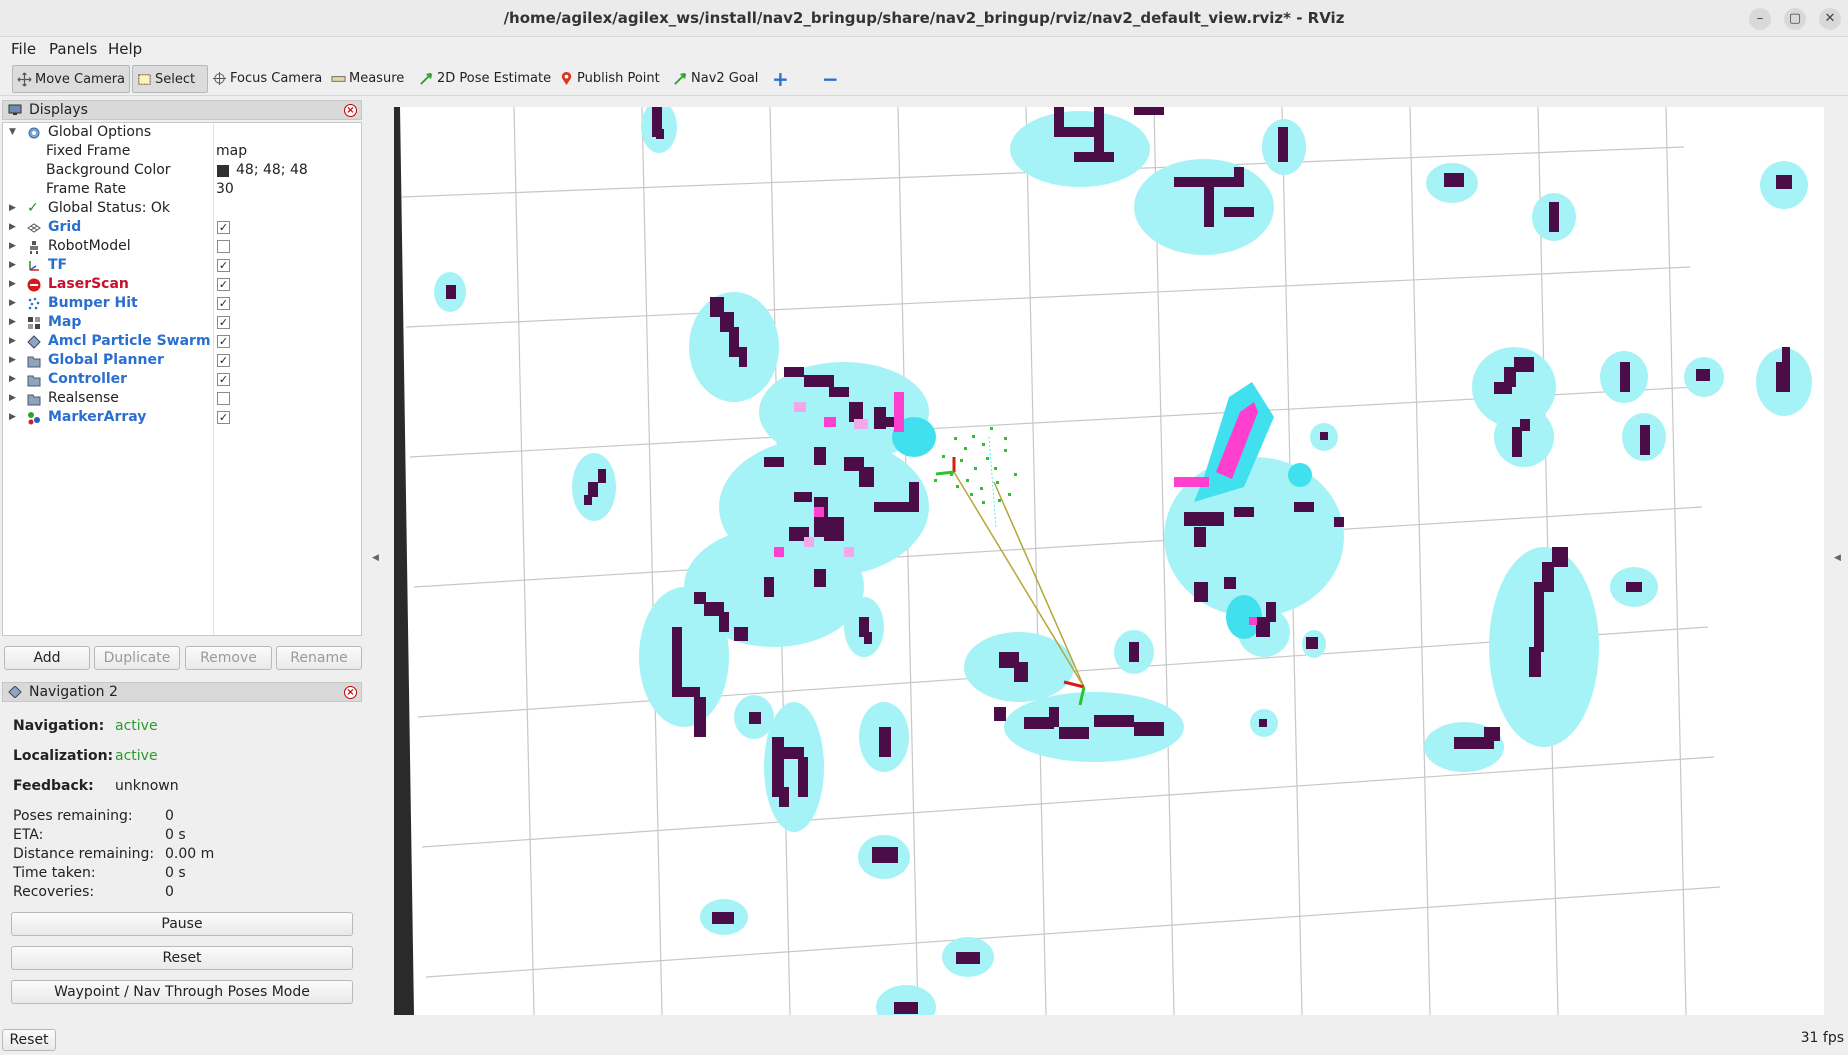  What do you see at coordinates (33, 208) in the screenshot?
I see `checkmark-icon: ✓` at bounding box center [33, 208].